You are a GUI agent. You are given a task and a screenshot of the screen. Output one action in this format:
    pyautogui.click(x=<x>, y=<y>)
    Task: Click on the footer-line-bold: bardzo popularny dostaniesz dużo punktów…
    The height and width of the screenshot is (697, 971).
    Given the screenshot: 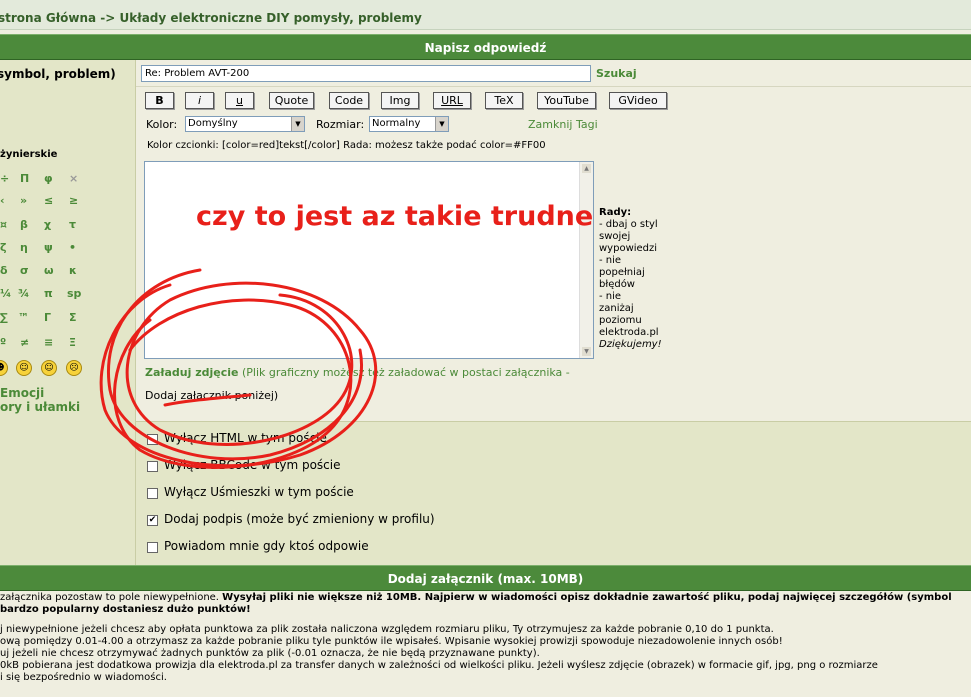 What is the action you would take?
    pyautogui.click(x=125, y=609)
    